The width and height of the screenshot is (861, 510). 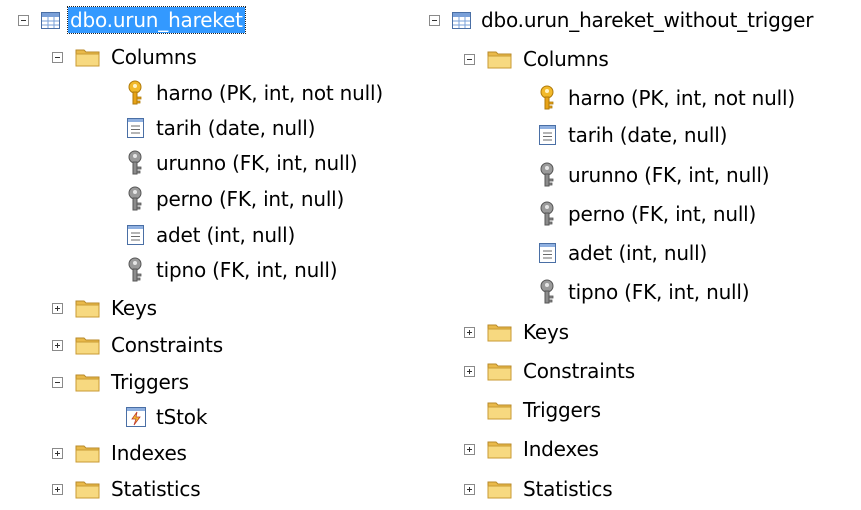 What do you see at coordinates (156, 20) in the screenshot?
I see `table-name: dbo.urun_hareket` at bounding box center [156, 20].